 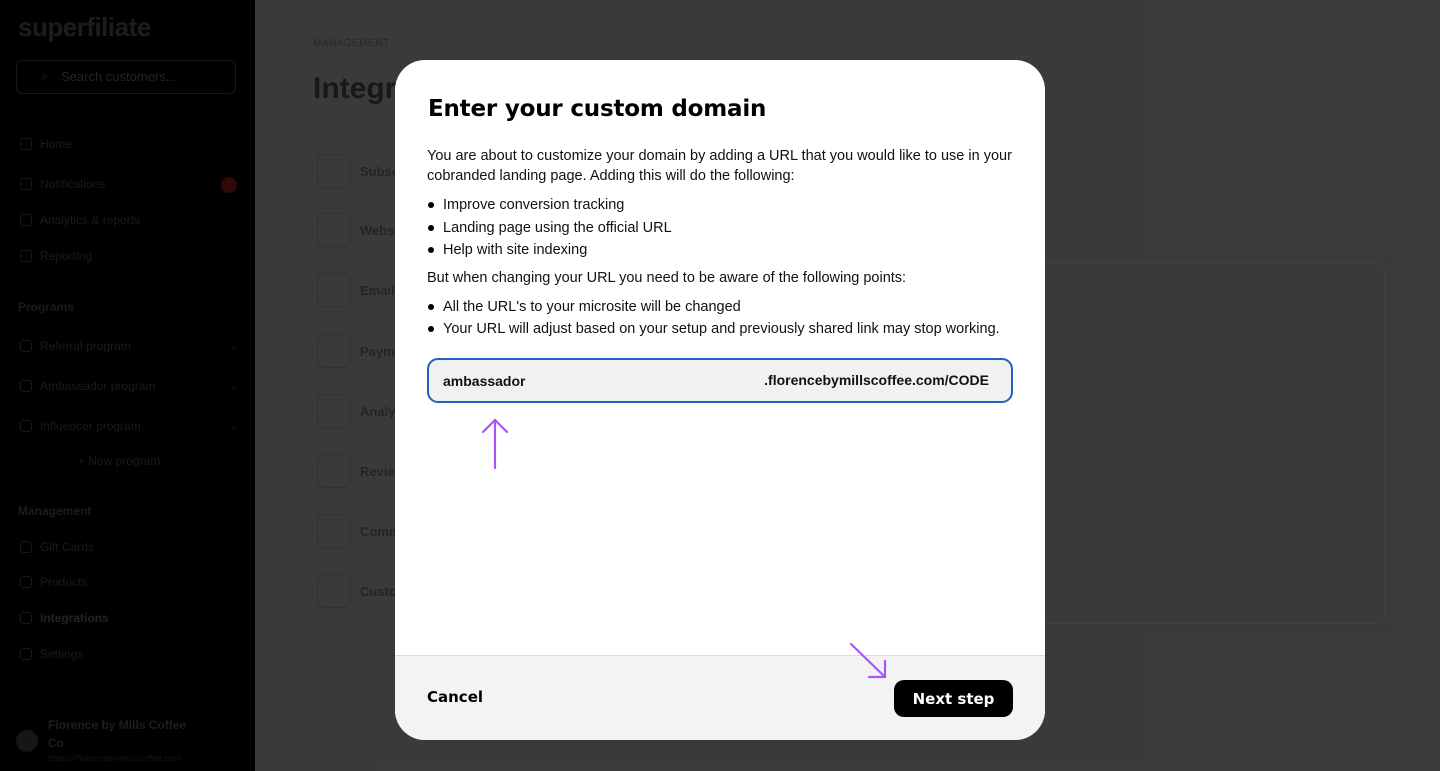 What do you see at coordinates (722, 250) in the screenshot?
I see `list-item: Help with site indexing` at bounding box center [722, 250].